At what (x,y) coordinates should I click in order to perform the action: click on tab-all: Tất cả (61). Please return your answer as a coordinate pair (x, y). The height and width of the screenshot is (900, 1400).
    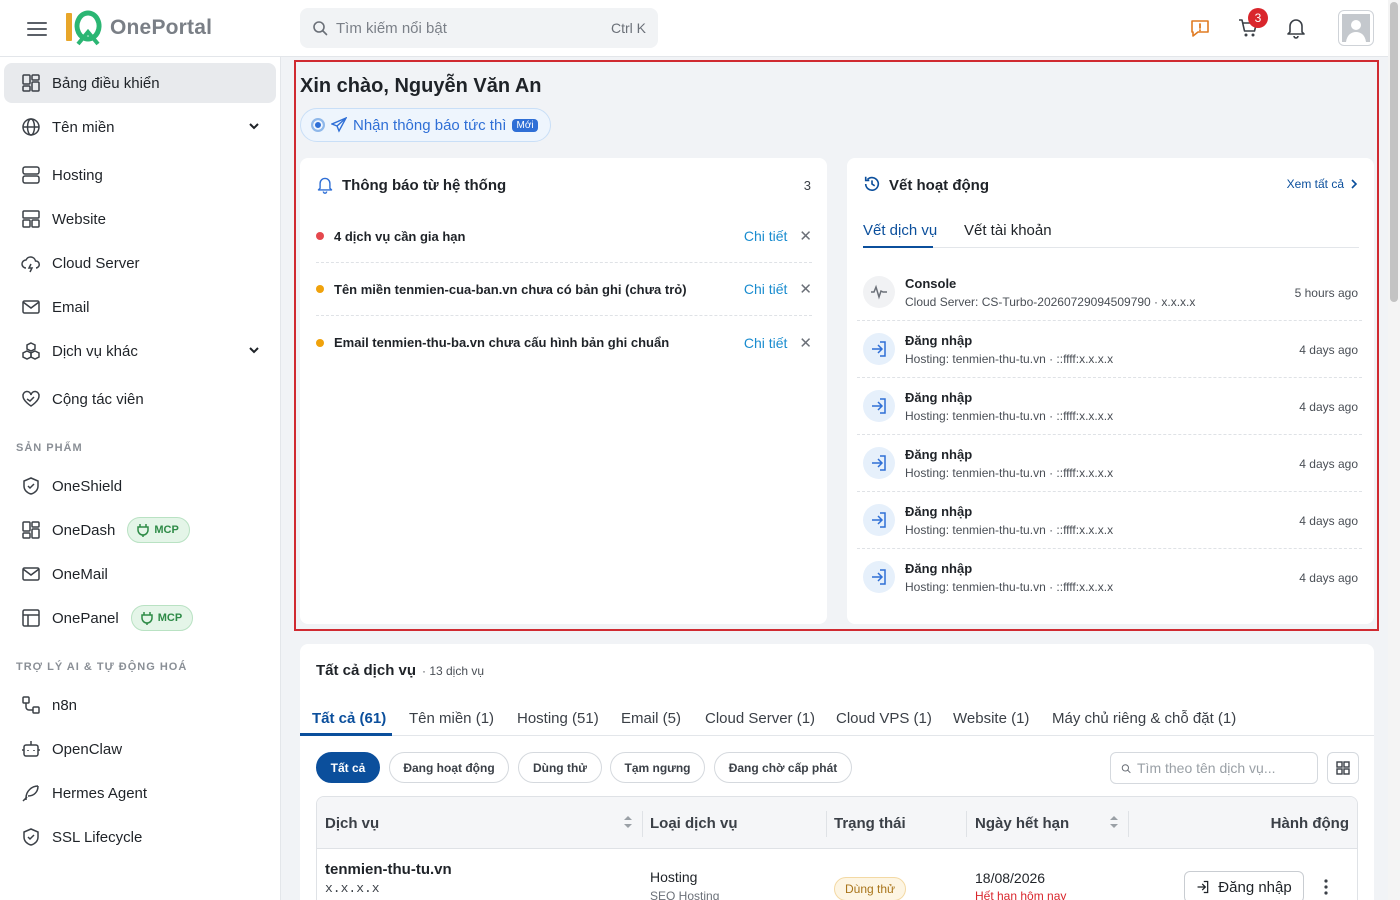
    Looking at the image, I should click on (349, 718).